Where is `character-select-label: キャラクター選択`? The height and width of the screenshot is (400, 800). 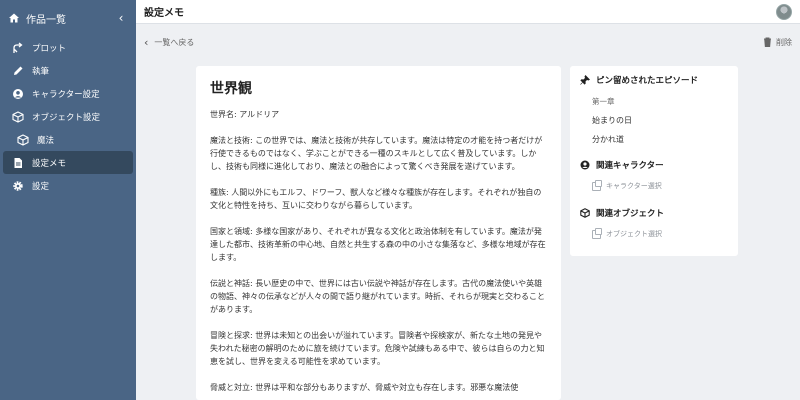
character-select-label: キャラクター選択 is located at coordinates (634, 186).